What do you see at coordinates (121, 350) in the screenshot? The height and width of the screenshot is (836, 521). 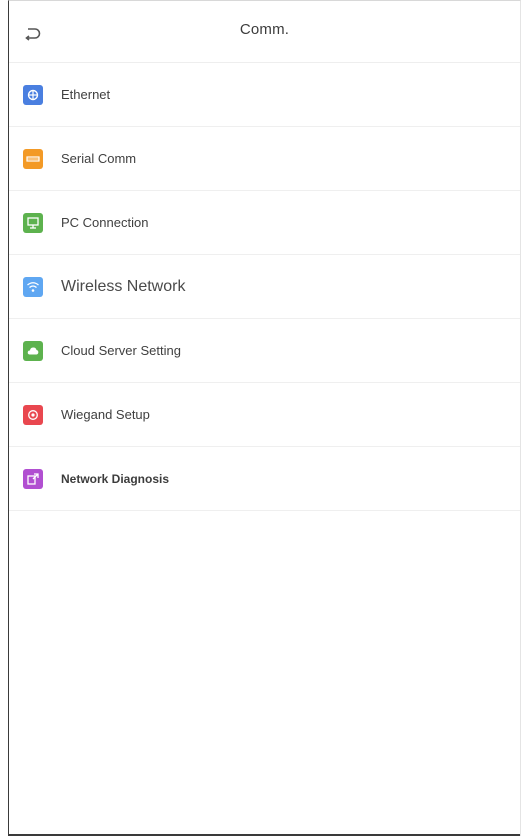 I see `menu-item-label: Cloud Server Setting` at bounding box center [121, 350].